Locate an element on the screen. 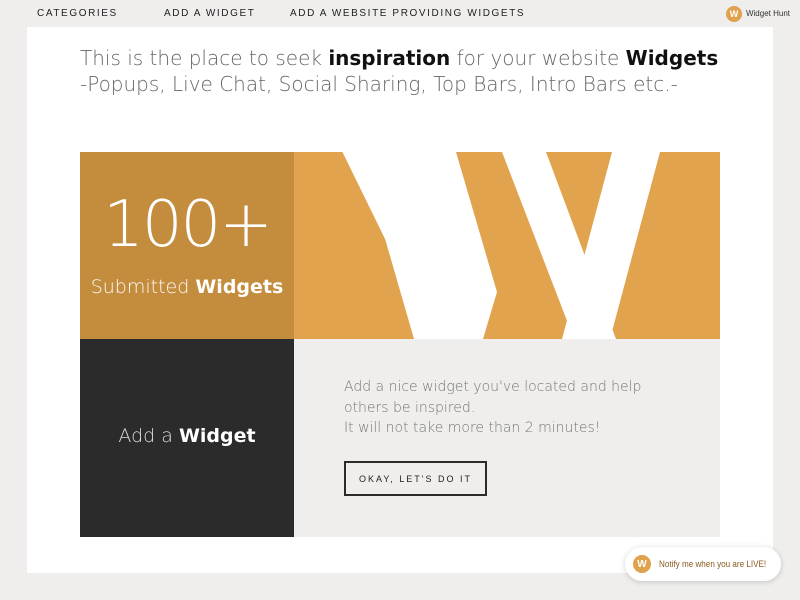  stat-label-bold: Widgets is located at coordinates (239, 287).